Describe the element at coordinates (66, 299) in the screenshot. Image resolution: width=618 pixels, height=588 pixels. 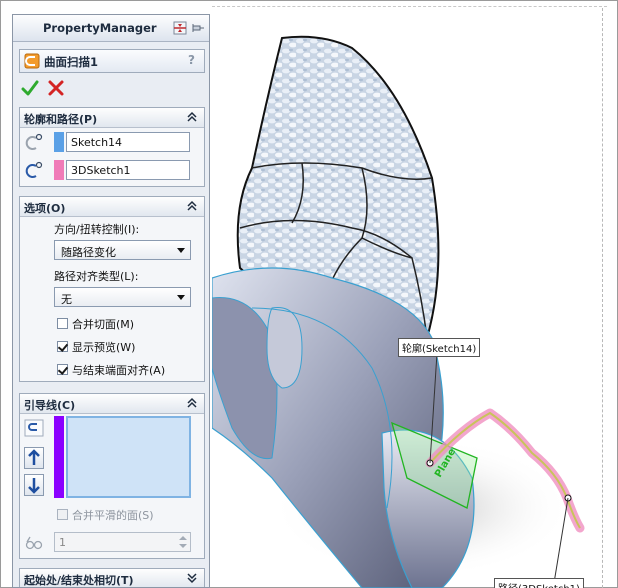
I see `path-align-value: 无` at that location.